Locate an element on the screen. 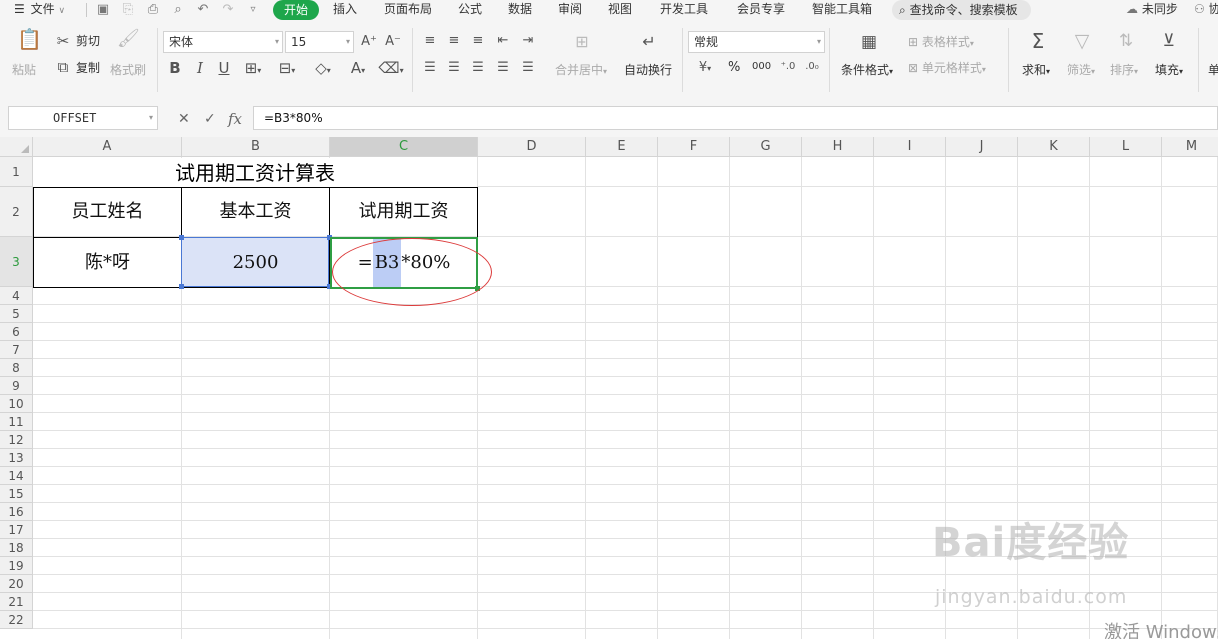 This screenshot has height=639, width=1218. justify-icon: ☰ is located at coordinates (503, 68).